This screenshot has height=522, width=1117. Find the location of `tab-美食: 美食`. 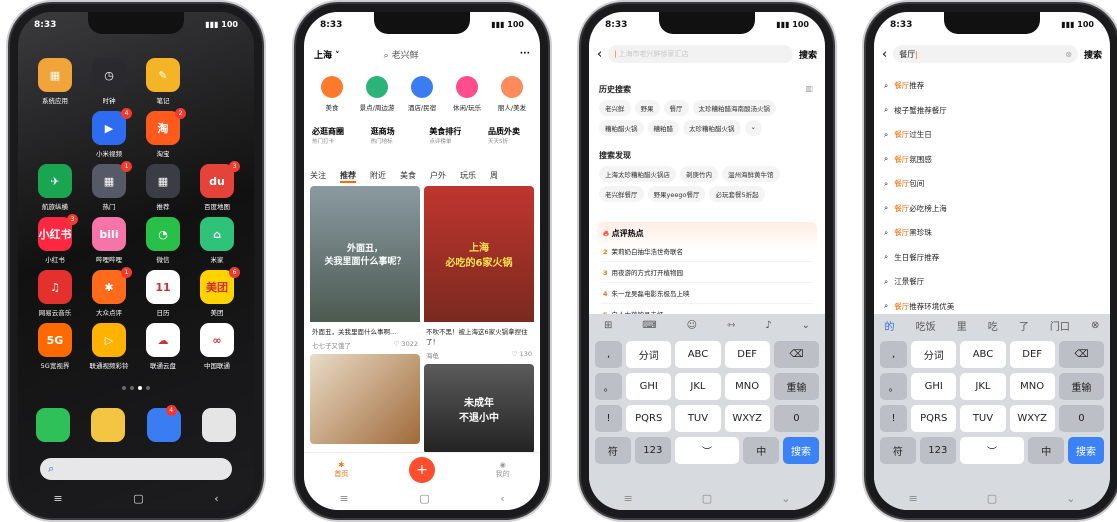

tab-美食: 美食 is located at coordinates (408, 176).